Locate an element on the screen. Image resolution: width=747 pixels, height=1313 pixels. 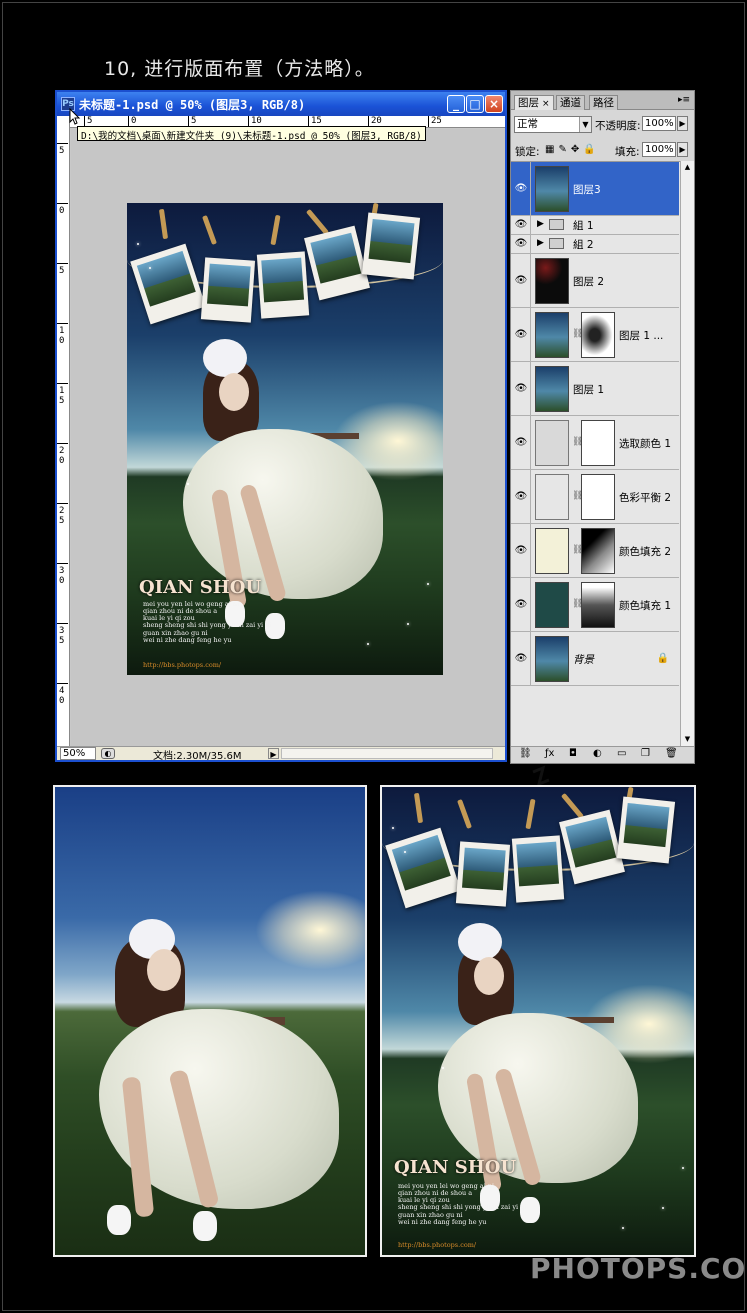
layer-thumbnail is located at coordinates (552, 188).